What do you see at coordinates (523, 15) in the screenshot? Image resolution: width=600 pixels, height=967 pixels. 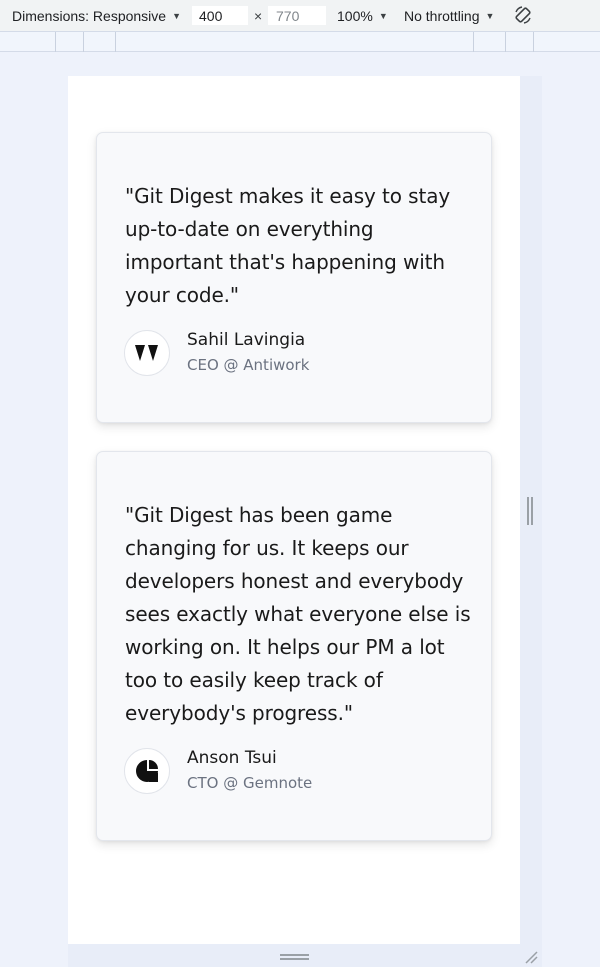 I see `rotate-icon` at bounding box center [523, 15].